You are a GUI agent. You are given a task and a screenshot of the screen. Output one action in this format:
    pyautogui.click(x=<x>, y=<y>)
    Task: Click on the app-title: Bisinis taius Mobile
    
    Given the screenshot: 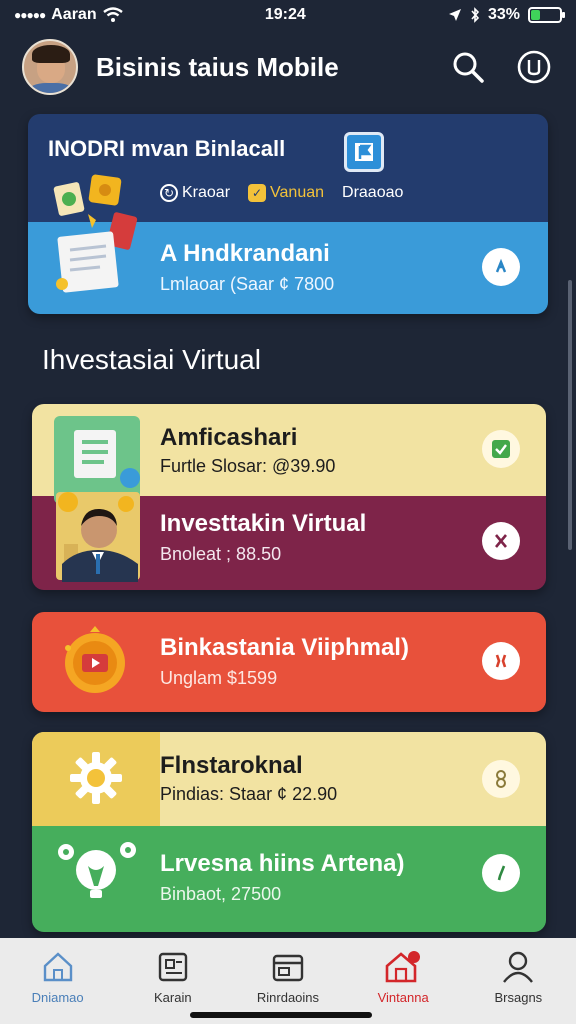 What is the action you would take?
    pyautogui.click(x=217, y=66)
    